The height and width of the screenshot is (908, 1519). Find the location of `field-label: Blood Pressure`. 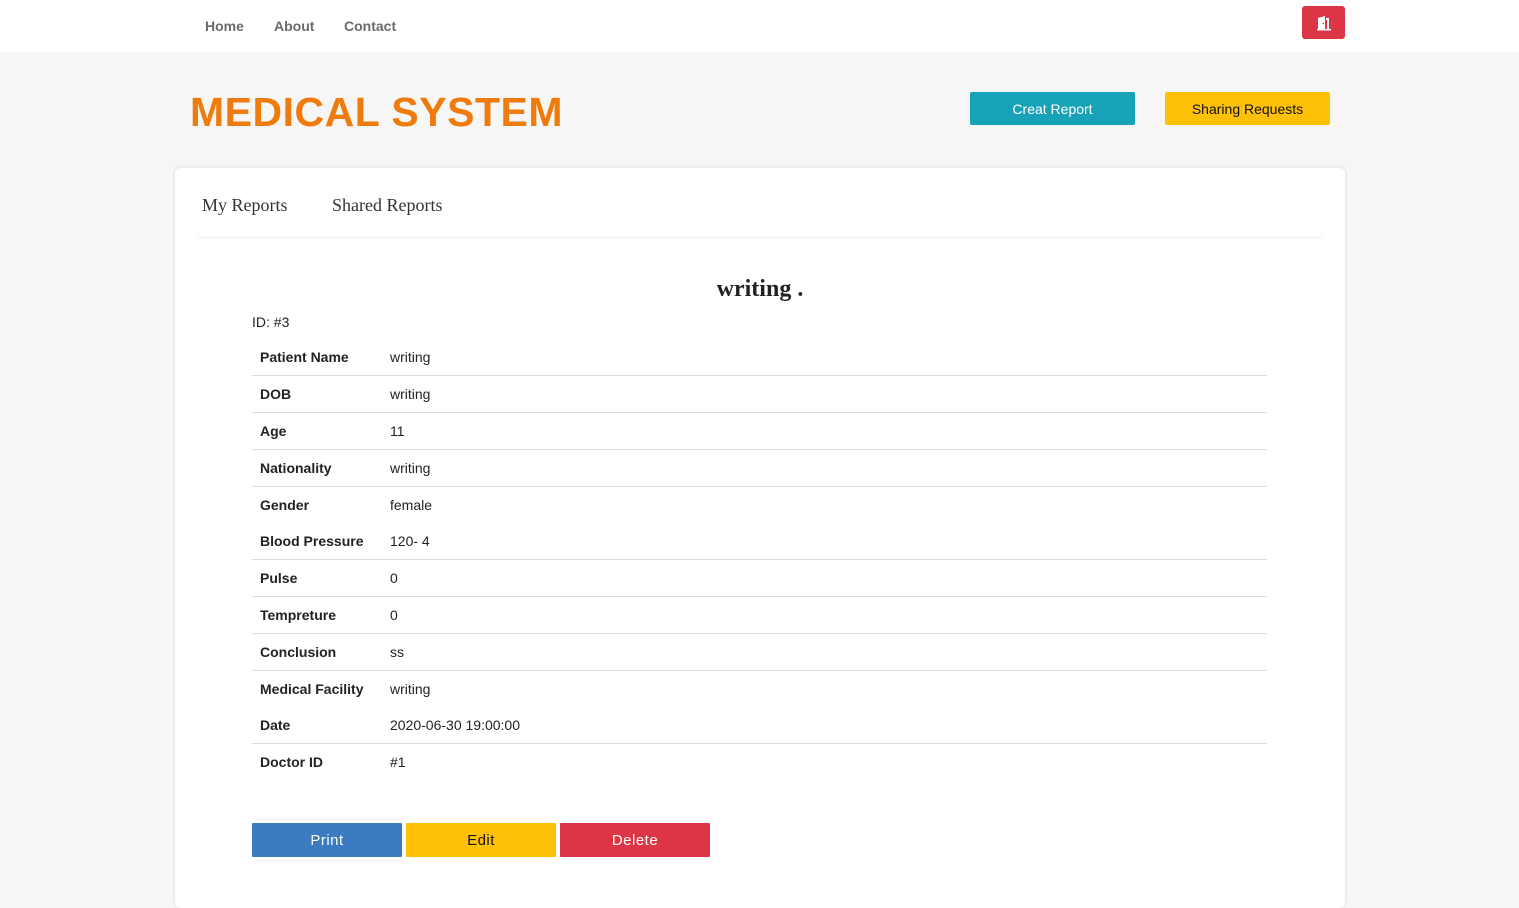

field-label: Blood Pressure is located at coordinates (321, 541).